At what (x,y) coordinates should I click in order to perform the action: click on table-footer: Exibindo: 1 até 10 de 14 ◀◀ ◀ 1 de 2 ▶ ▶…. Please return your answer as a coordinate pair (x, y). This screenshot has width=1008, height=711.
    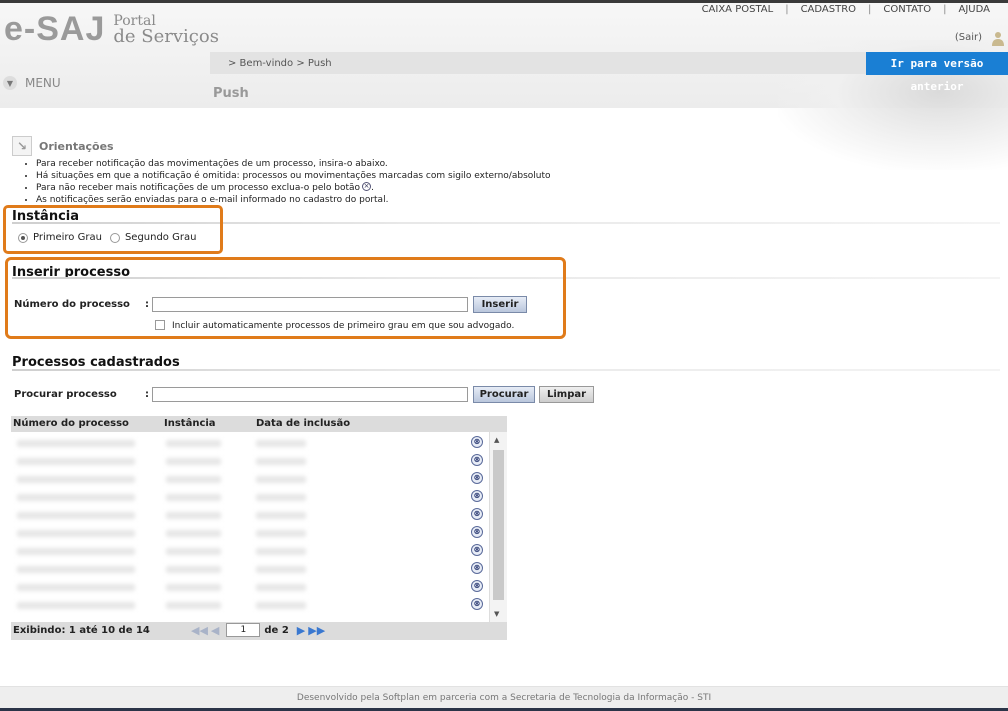
    Looking at the image, I should click on (259, 631).